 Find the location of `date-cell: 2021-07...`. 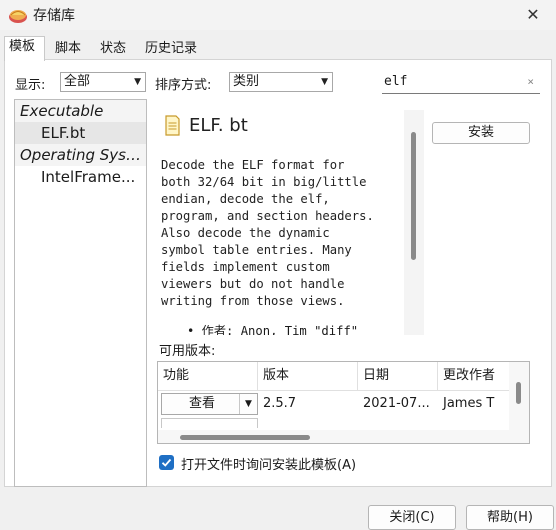

date-cell: 2021-07... is located at coordinates (396, 403).